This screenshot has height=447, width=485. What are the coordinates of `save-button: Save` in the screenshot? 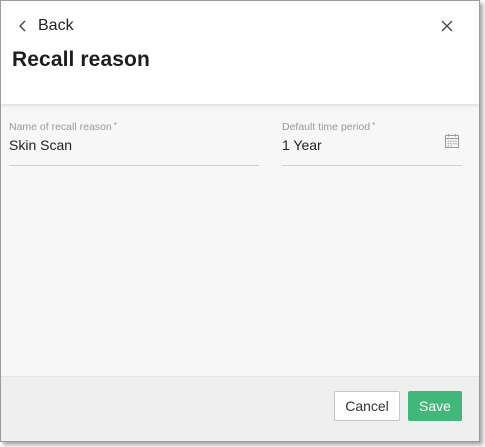 It's located at (435, 406).